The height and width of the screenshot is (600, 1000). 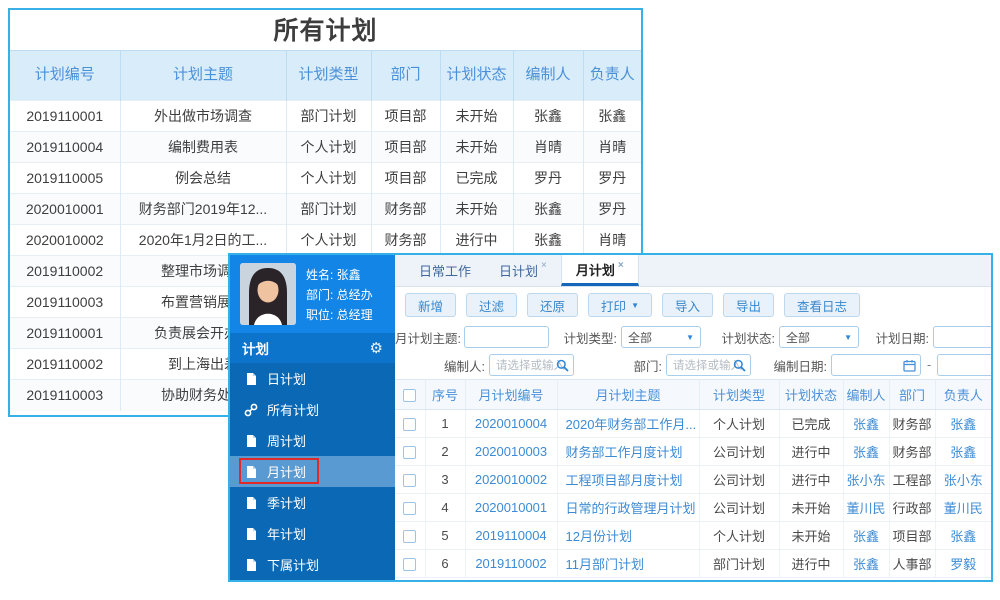 What do you see at coordinates (405, 75) in the screenshot?
I see `column-header: 部门` at bounding box center [405, 75].